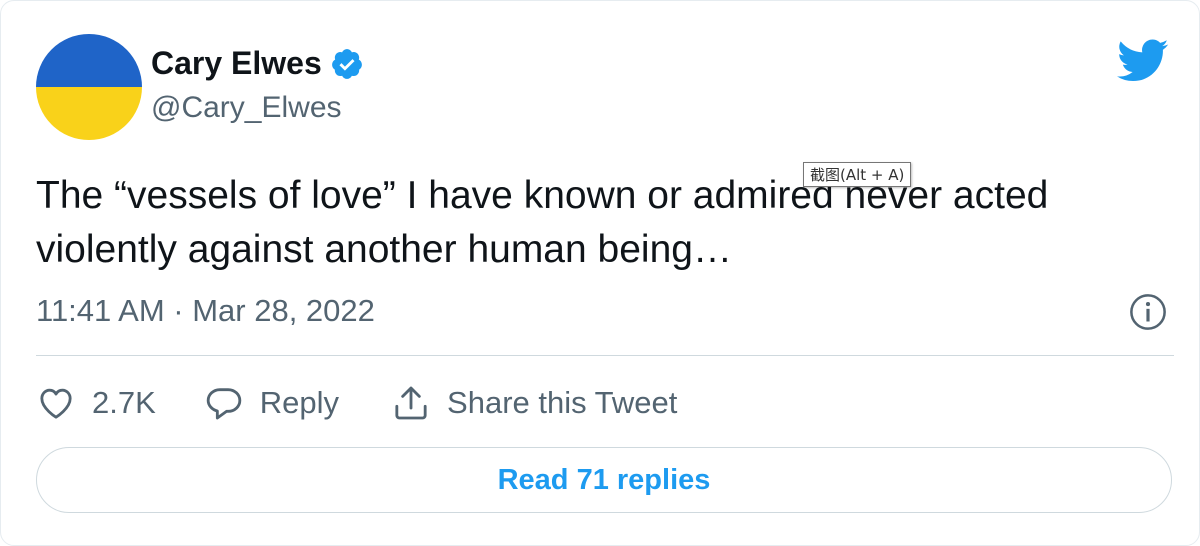 This screenshot has width=1200, height=546. I want to click on read-replies-button: Read 71 replies, so click(604, 480).